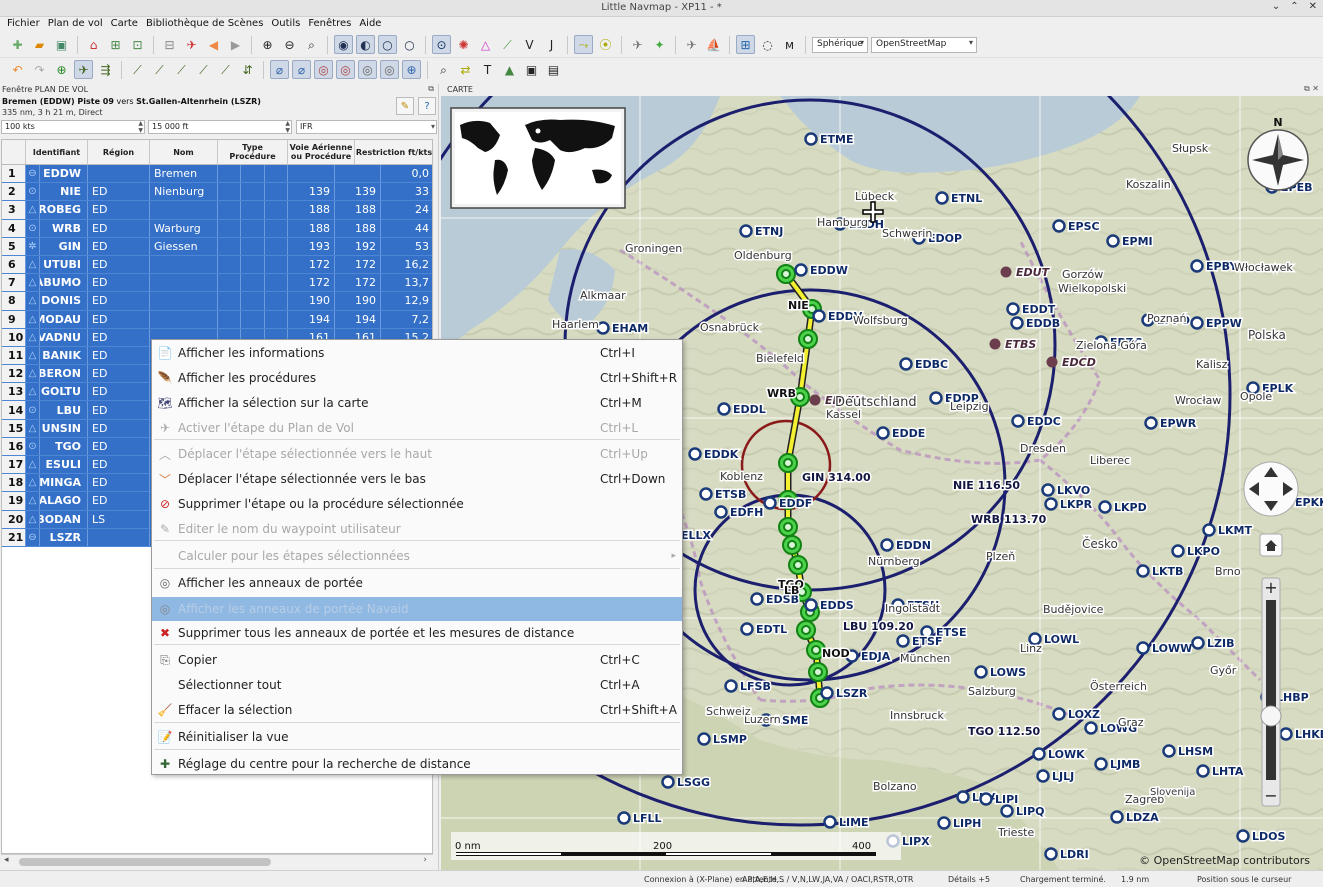 Image resolution: width=1323 pixels, height=887 pixels. What do you see at coordinates (945, 239) in the screenshot?
I see `airport-label: EDOP` at bounding box center [945, 239].